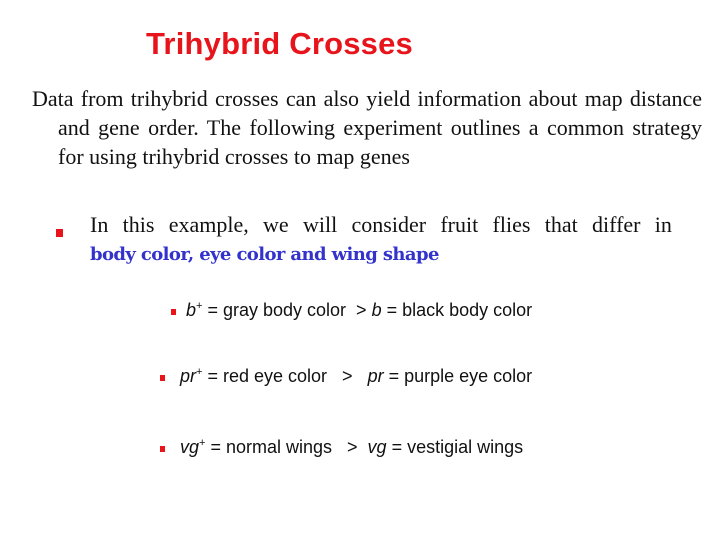 This screenshot has width=720, height=540. Describe the element at coordinates (663, 224) in the screenshot. I see `word: in` at that location.